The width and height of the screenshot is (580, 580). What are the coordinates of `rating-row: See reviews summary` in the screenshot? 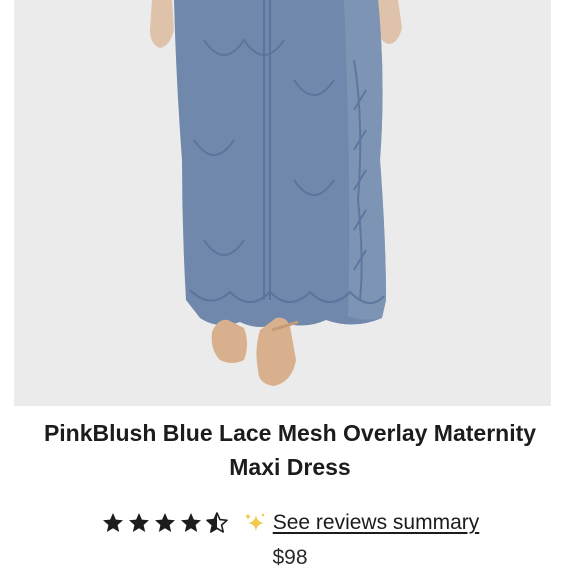 It's located at (290, 523).